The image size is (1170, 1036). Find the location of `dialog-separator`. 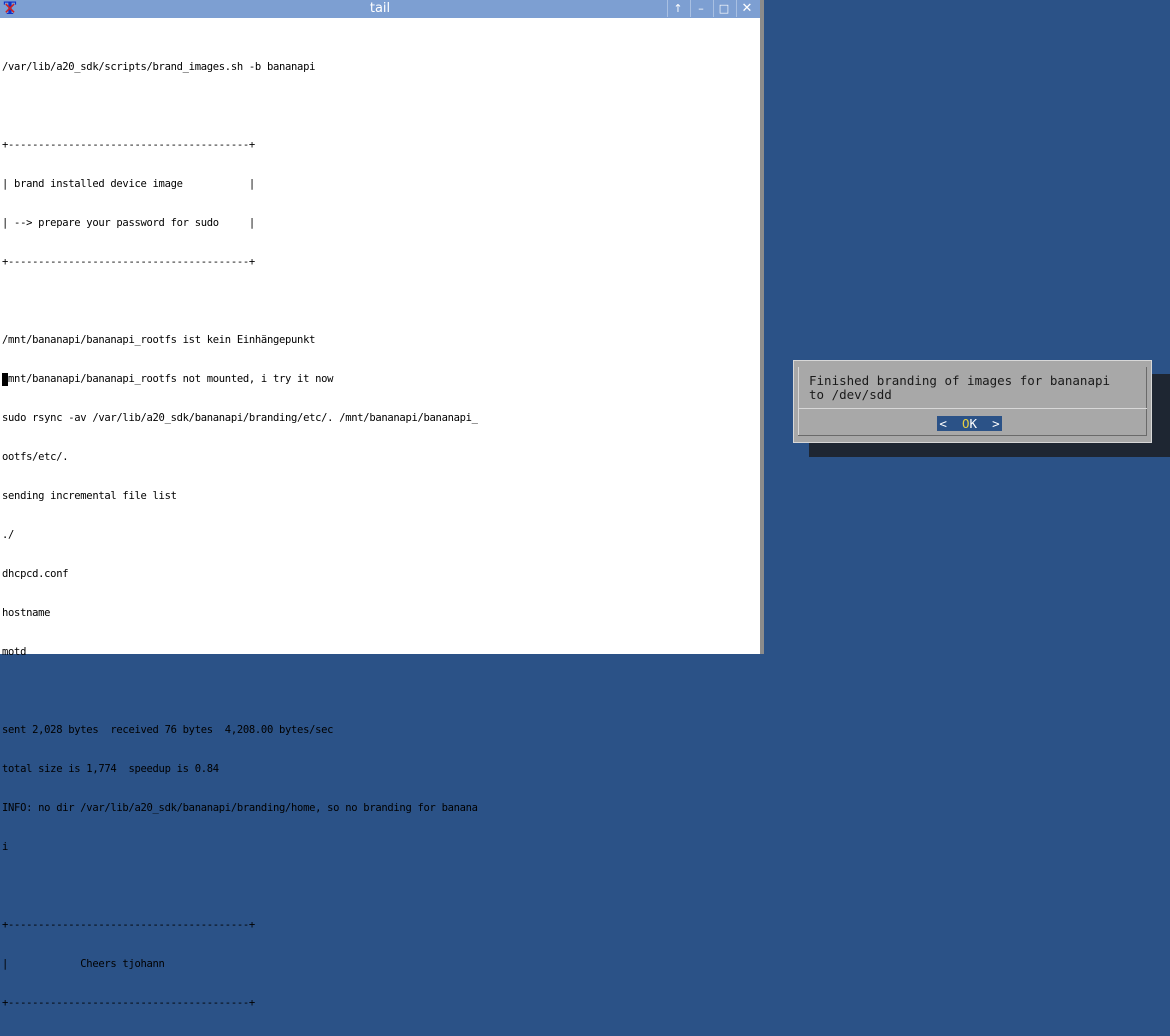

dialog-separator is located at coordinates (972, 408).